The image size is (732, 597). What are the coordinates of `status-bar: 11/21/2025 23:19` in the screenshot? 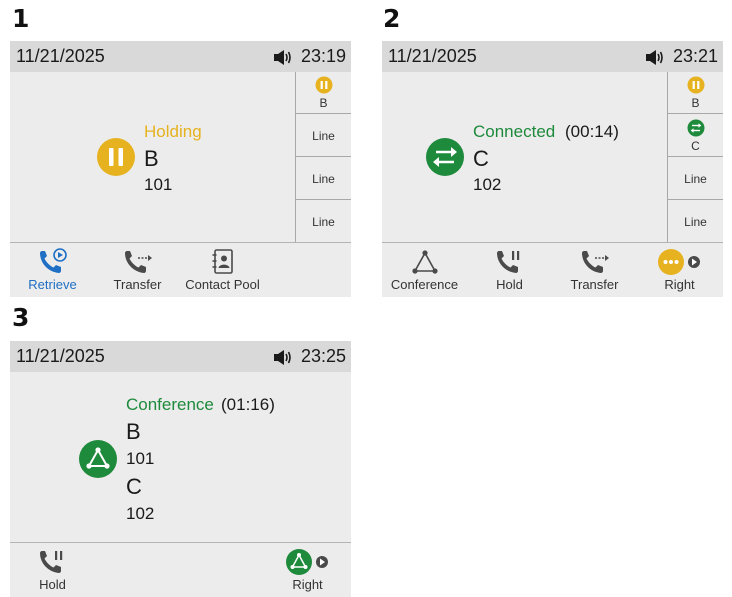 It's located at (180, 56).